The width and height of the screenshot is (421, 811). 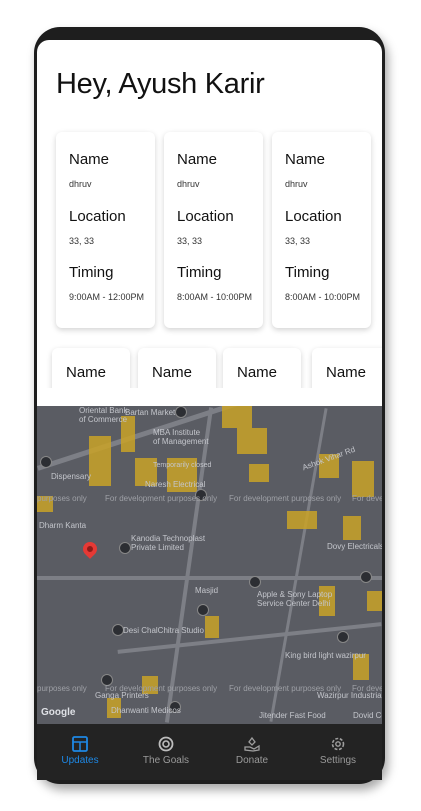 What do you see at coordinates (150, 412) in the screenshot?
I see `map-label: Bartan Market` at bounding box center [150, 412].